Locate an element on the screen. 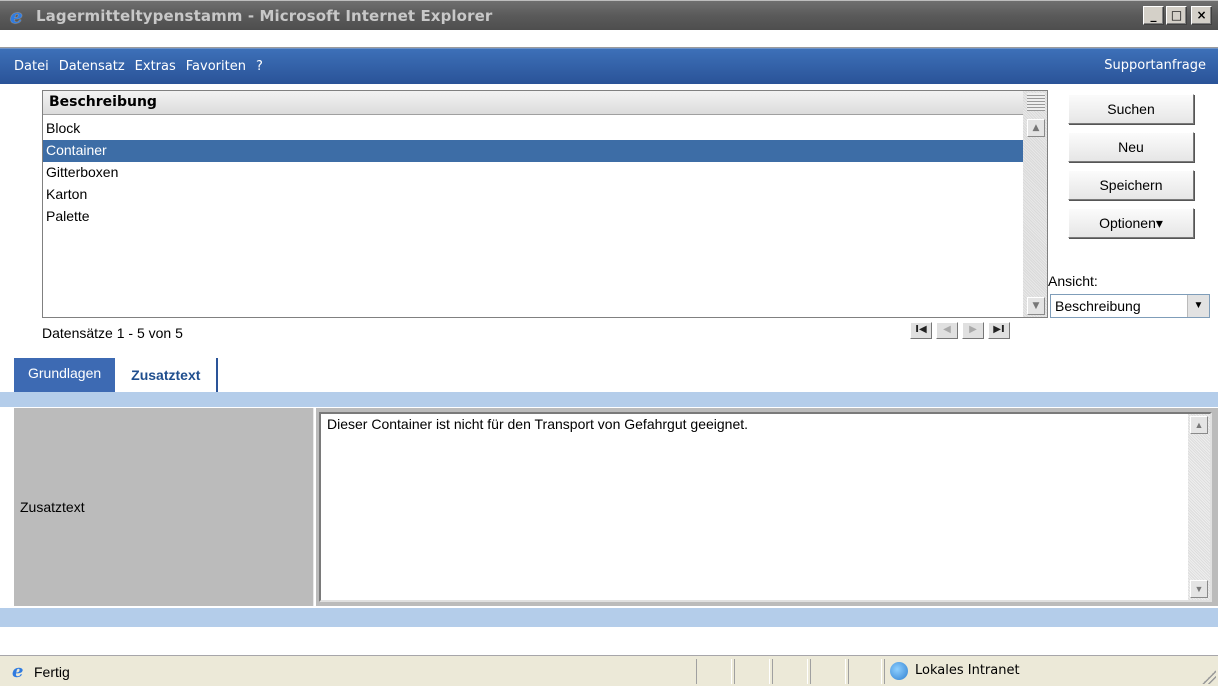 Image resolution: width=1218 pixels, height=686 pixels. resize-grip-icon is located at coordinates (1209, 677).